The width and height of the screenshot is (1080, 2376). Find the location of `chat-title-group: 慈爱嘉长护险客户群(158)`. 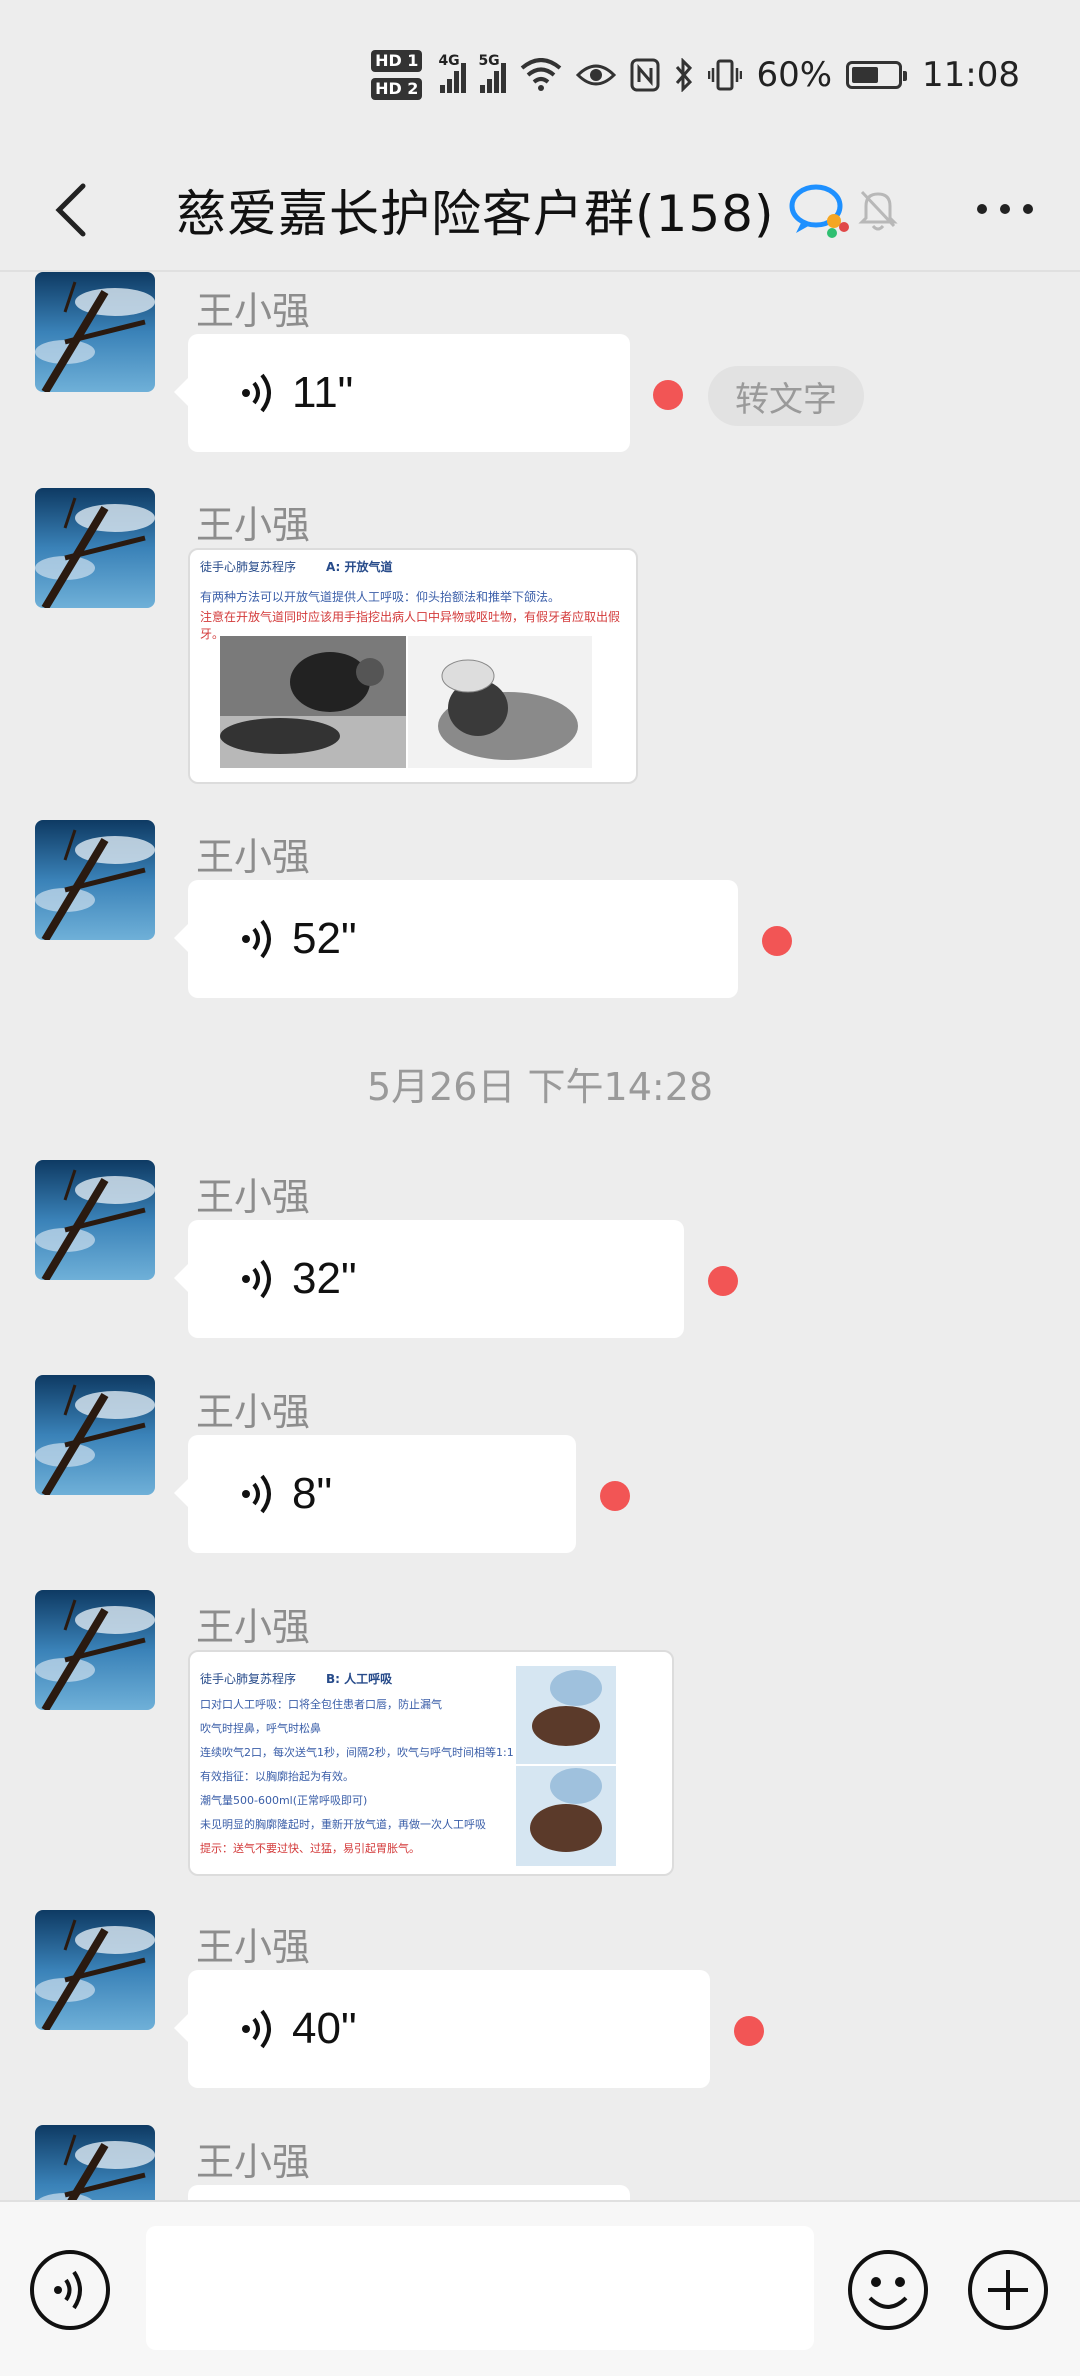

chat-title-group: 慈爱嘉长护险客户群(158) is located at coordinates (514, 210).